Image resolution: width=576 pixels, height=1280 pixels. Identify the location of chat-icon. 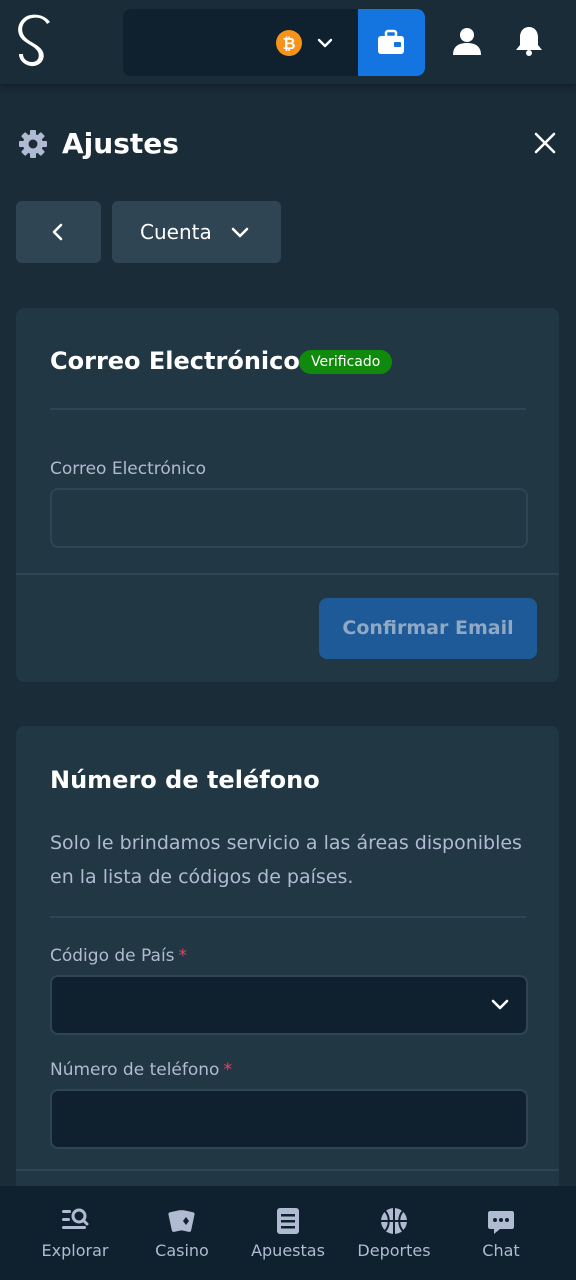
(501, 1222).